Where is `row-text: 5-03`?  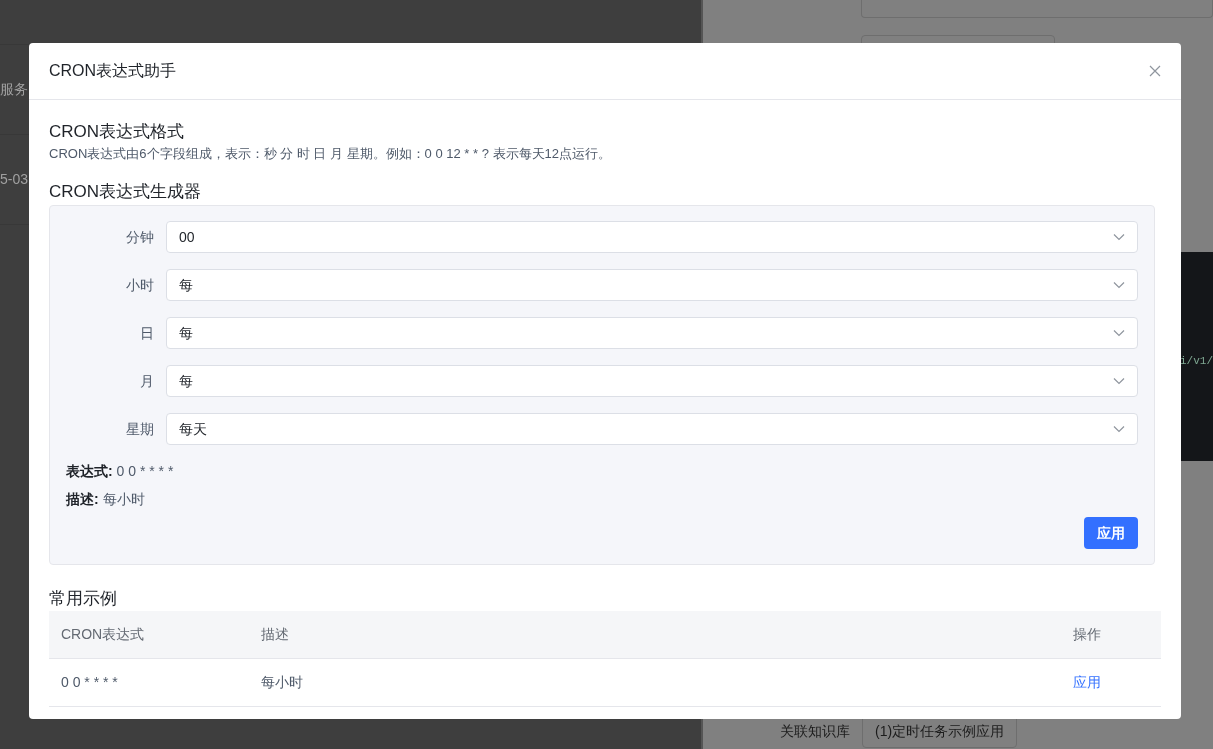 row-text: 5-03 is located at coordinates (14, 179).